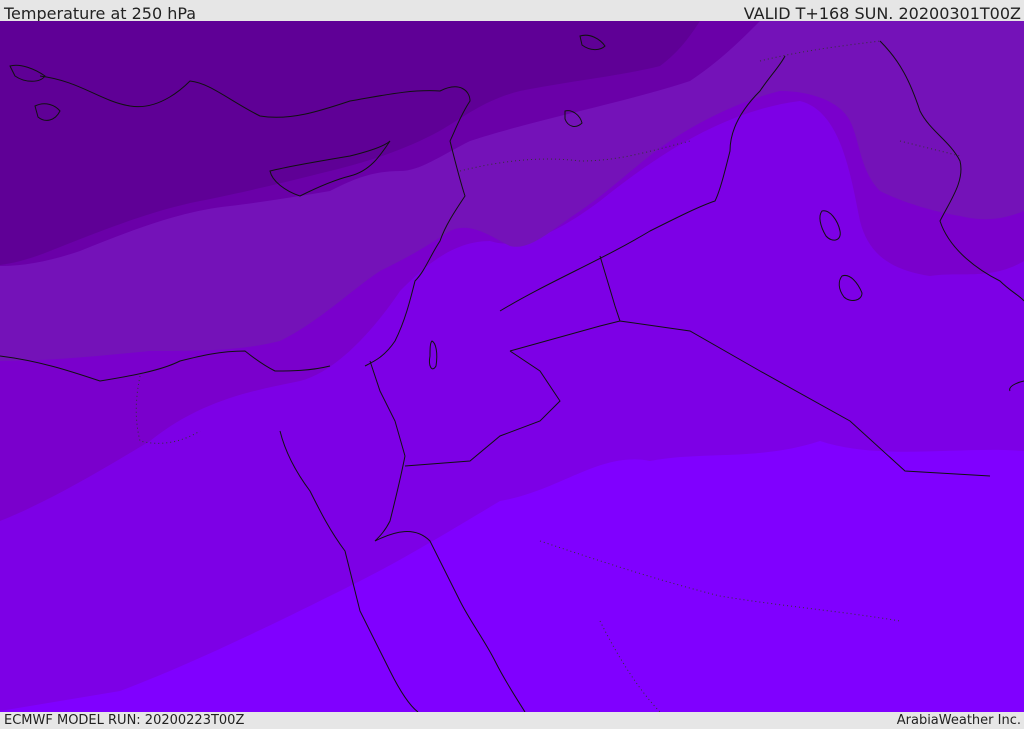 The width and height of the screenshot is (1024, 729). What do you see at coordinates (124, 720) in the screenshot?
I see `model-run-label: ECMWF MODEL RUN: 20200223T00Z` at bounding box center [124, 720].